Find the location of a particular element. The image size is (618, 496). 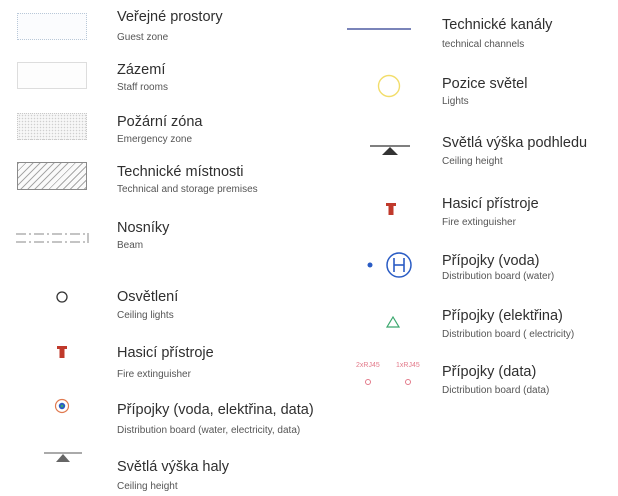

legend-title: Světlá výška haly is located at coordinates (173, 467).